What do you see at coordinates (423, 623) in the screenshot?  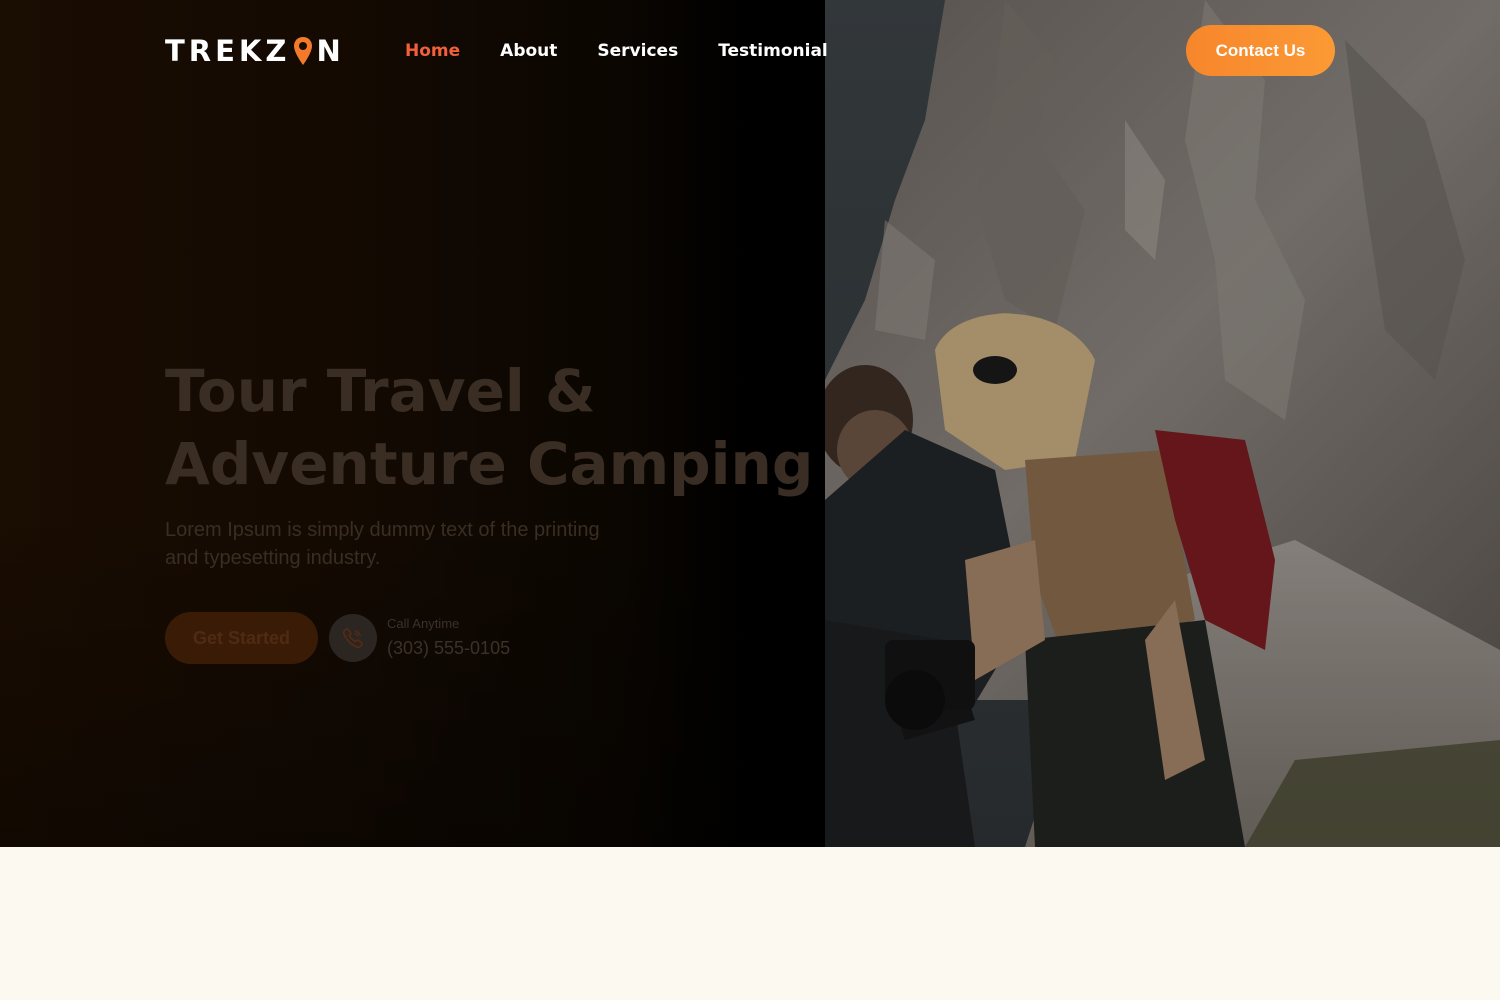 I see `call-anytime-label: Call Anytime` at bounding box center [423, 623].